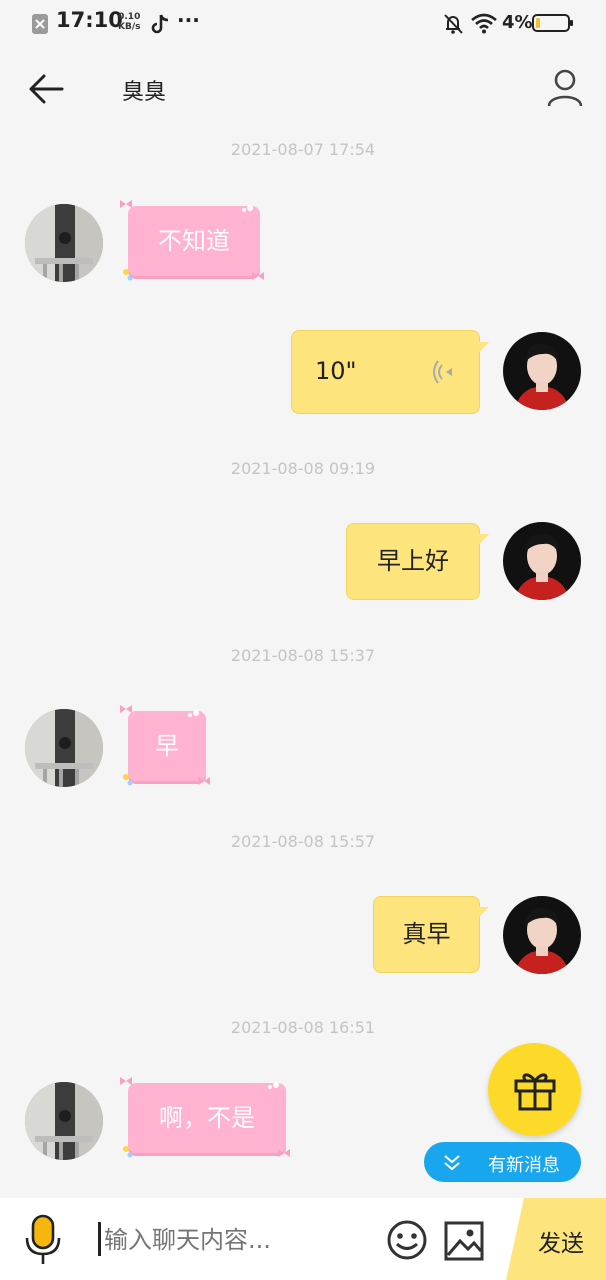 Image resolution: width=606 pixels, height=1280 pixels. What do you see at coordinates (552, 23) in the screenshot?
I see `battery-icon` at bounding box center [552, 23].